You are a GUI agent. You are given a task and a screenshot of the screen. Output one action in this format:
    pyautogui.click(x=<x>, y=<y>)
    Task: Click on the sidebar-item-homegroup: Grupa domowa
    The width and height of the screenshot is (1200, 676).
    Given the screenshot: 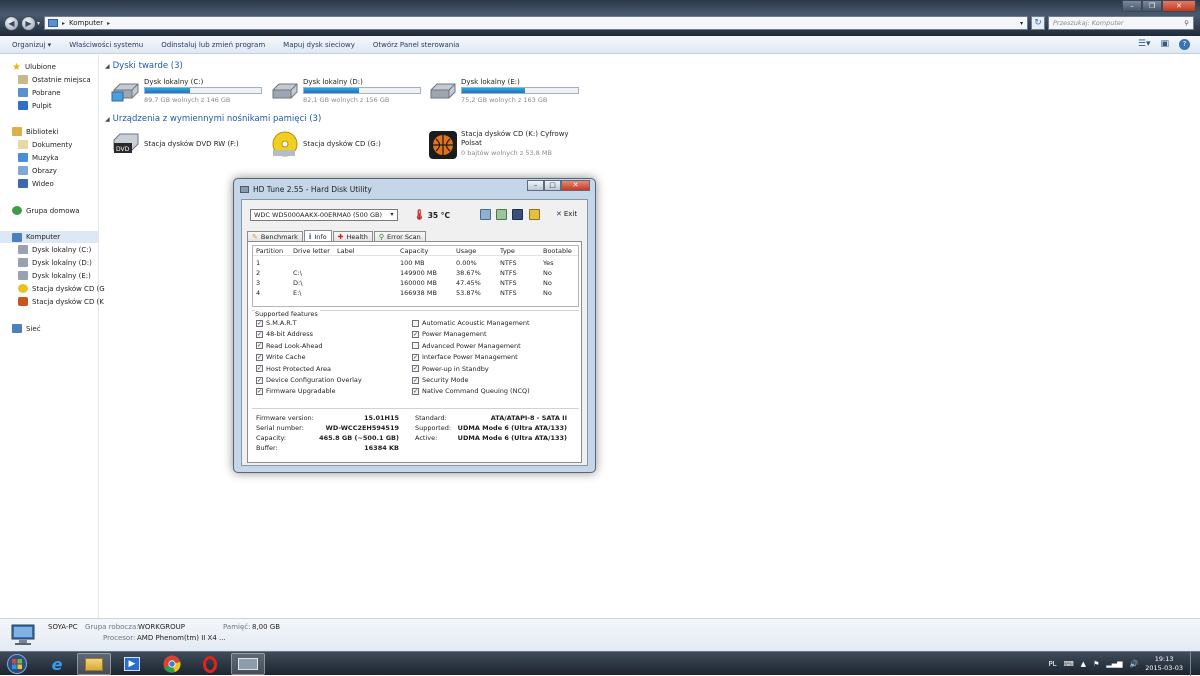 What is the action you would take?
    pyautogui.click(x=46, y=210)
    